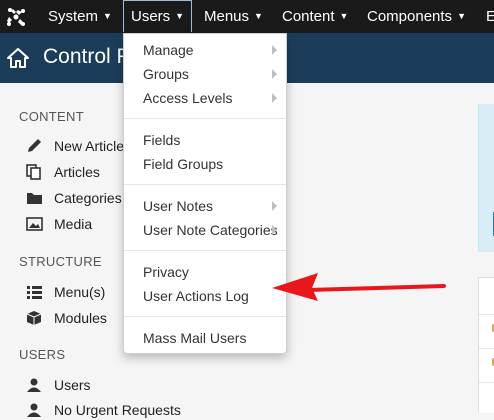 The width and height of the screenshot is (494, 420). Describe the element at coordinates (42, 354) in the screenshot. I see `sidebar-section-users: USERS` at that location.